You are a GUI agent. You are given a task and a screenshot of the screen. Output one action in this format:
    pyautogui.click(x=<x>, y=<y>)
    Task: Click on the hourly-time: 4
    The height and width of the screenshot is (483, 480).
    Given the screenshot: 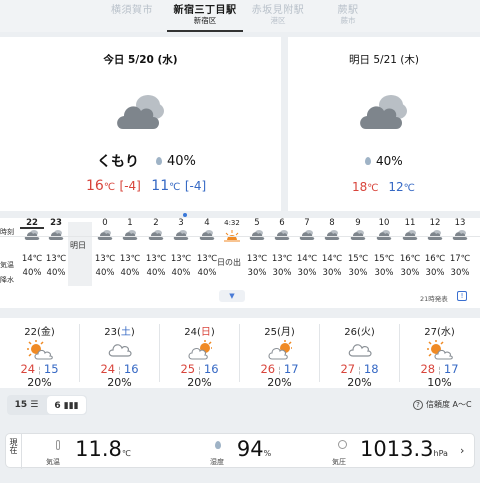 What is the action you would take?
    pyautogui.click(x=207, y=223)
    